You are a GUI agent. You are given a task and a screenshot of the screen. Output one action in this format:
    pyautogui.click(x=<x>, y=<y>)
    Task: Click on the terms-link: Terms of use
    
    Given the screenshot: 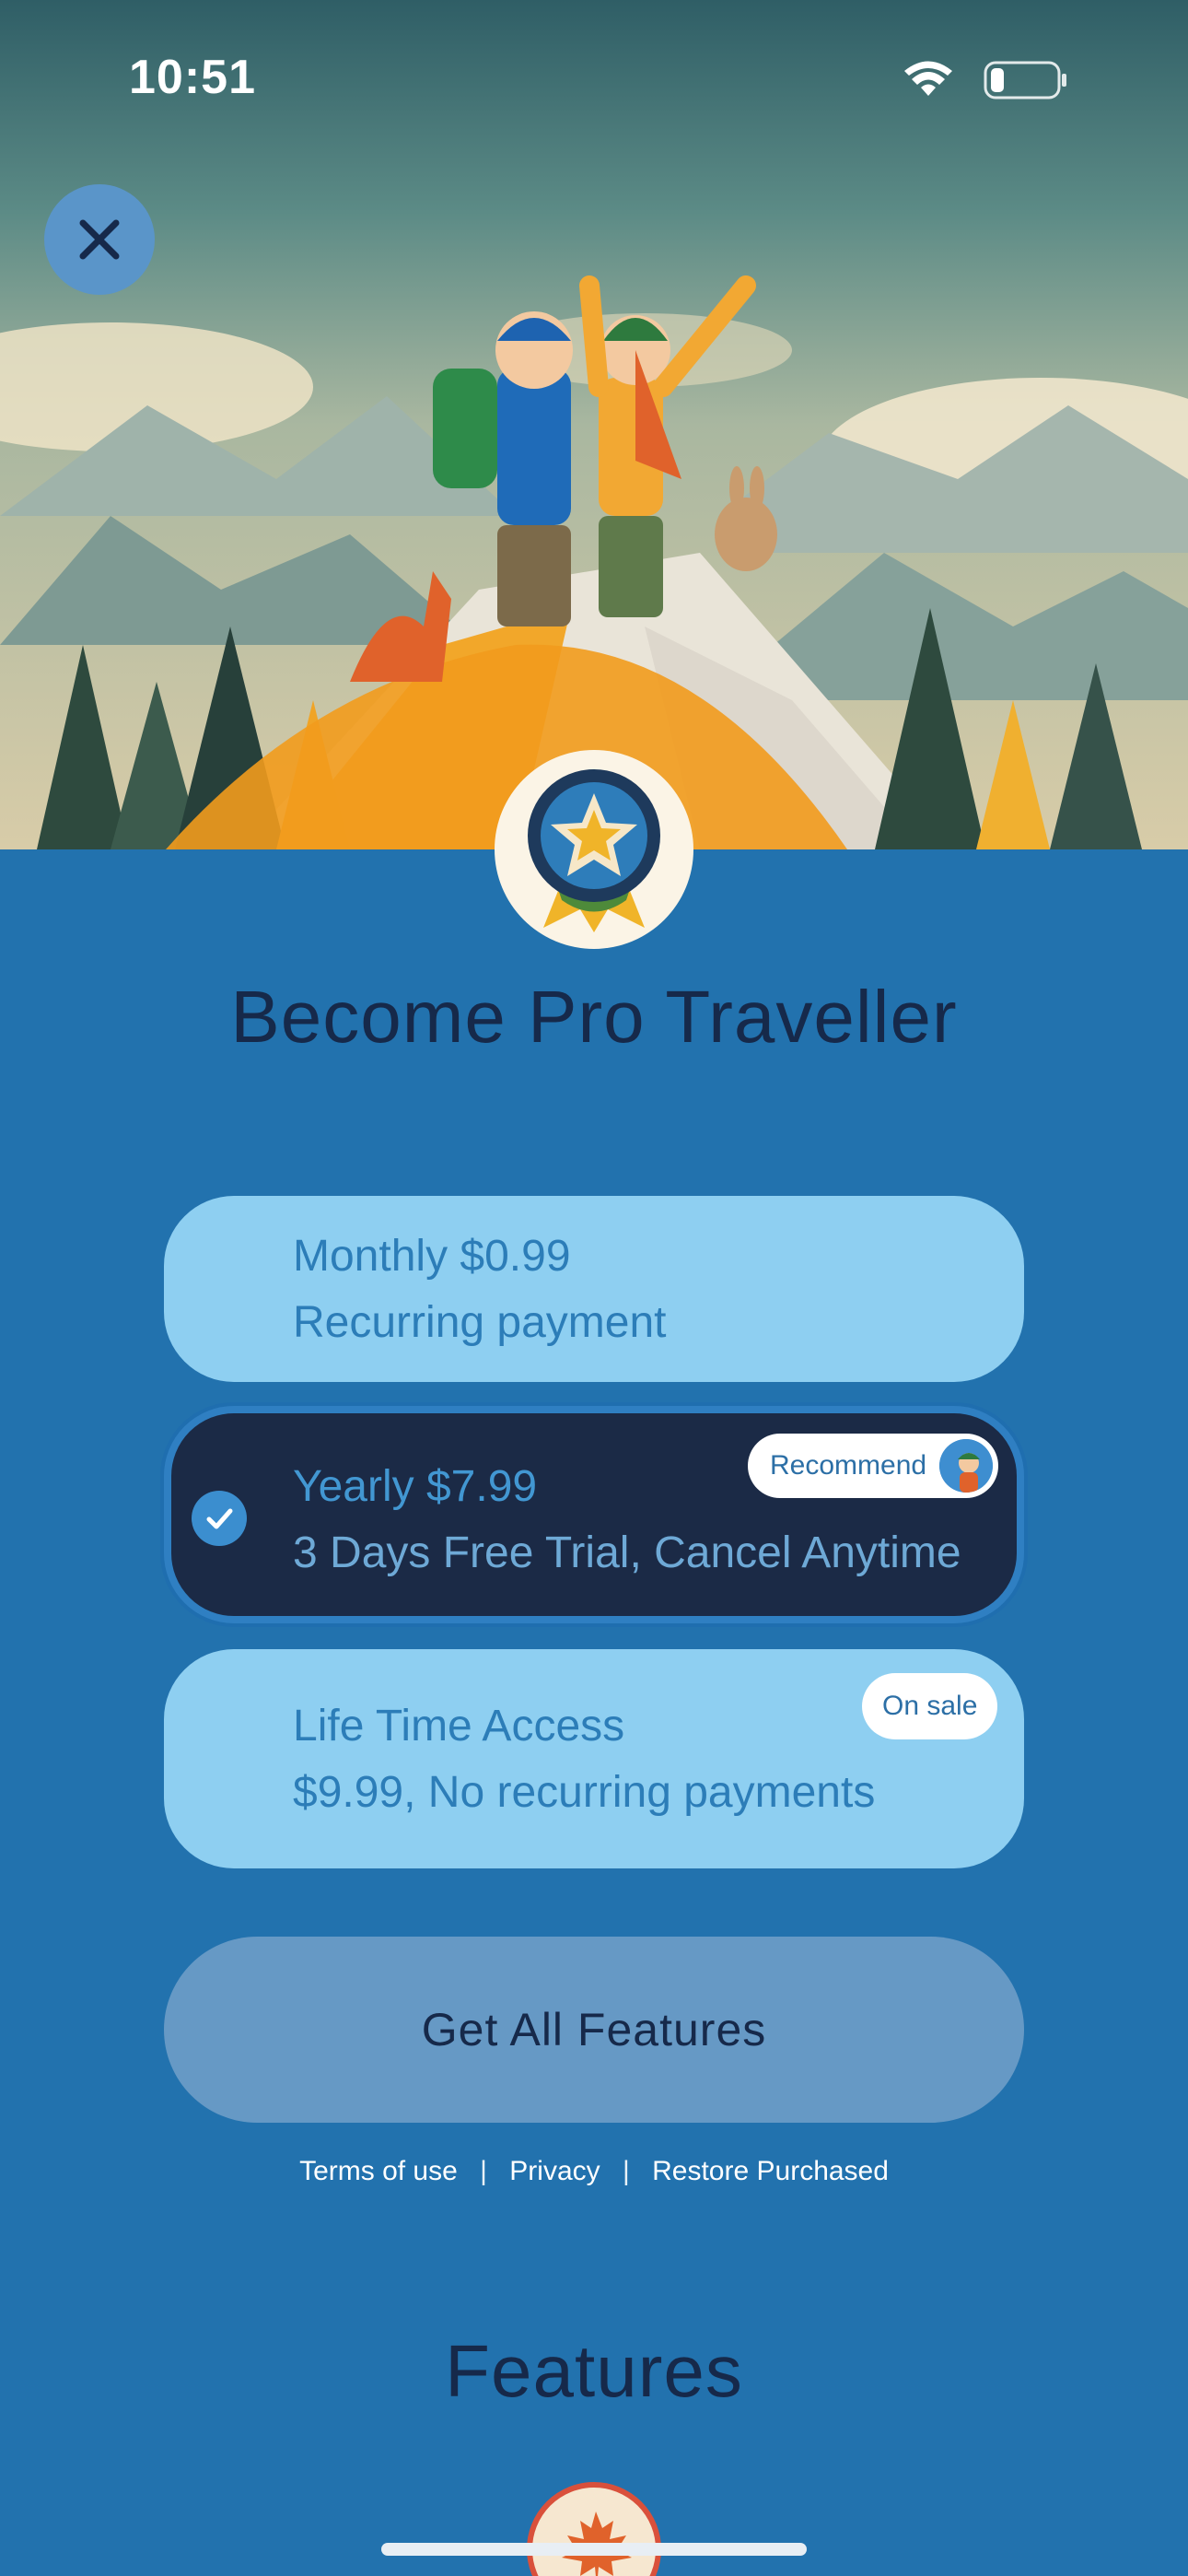 What is the action you would take?
    pyautogui.click(x=378, y=2171)
    